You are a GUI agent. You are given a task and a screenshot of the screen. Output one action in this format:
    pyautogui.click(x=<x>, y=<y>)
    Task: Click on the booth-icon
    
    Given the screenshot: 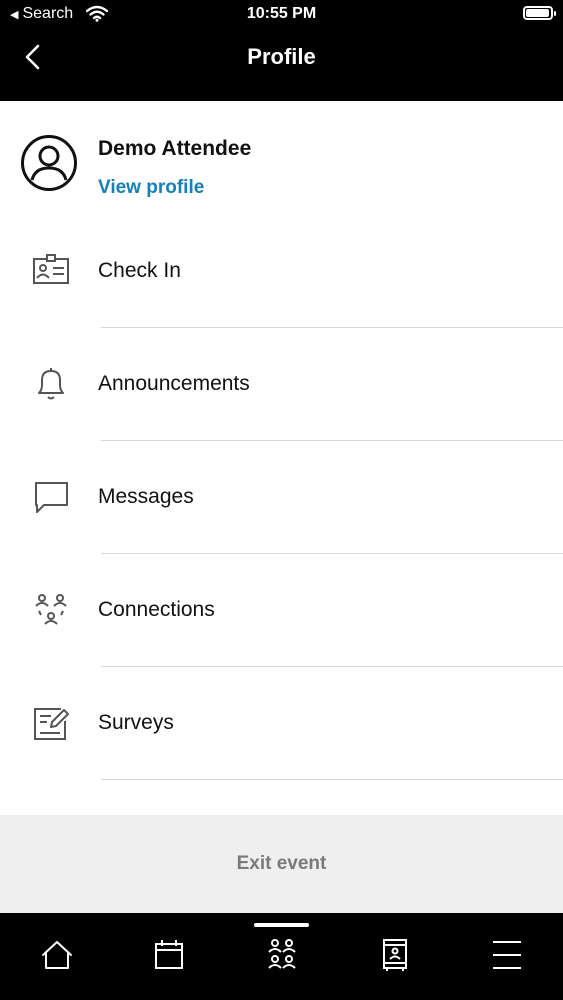 What is the action you would take?
    pyautogui.click(x=395, y=955)
    